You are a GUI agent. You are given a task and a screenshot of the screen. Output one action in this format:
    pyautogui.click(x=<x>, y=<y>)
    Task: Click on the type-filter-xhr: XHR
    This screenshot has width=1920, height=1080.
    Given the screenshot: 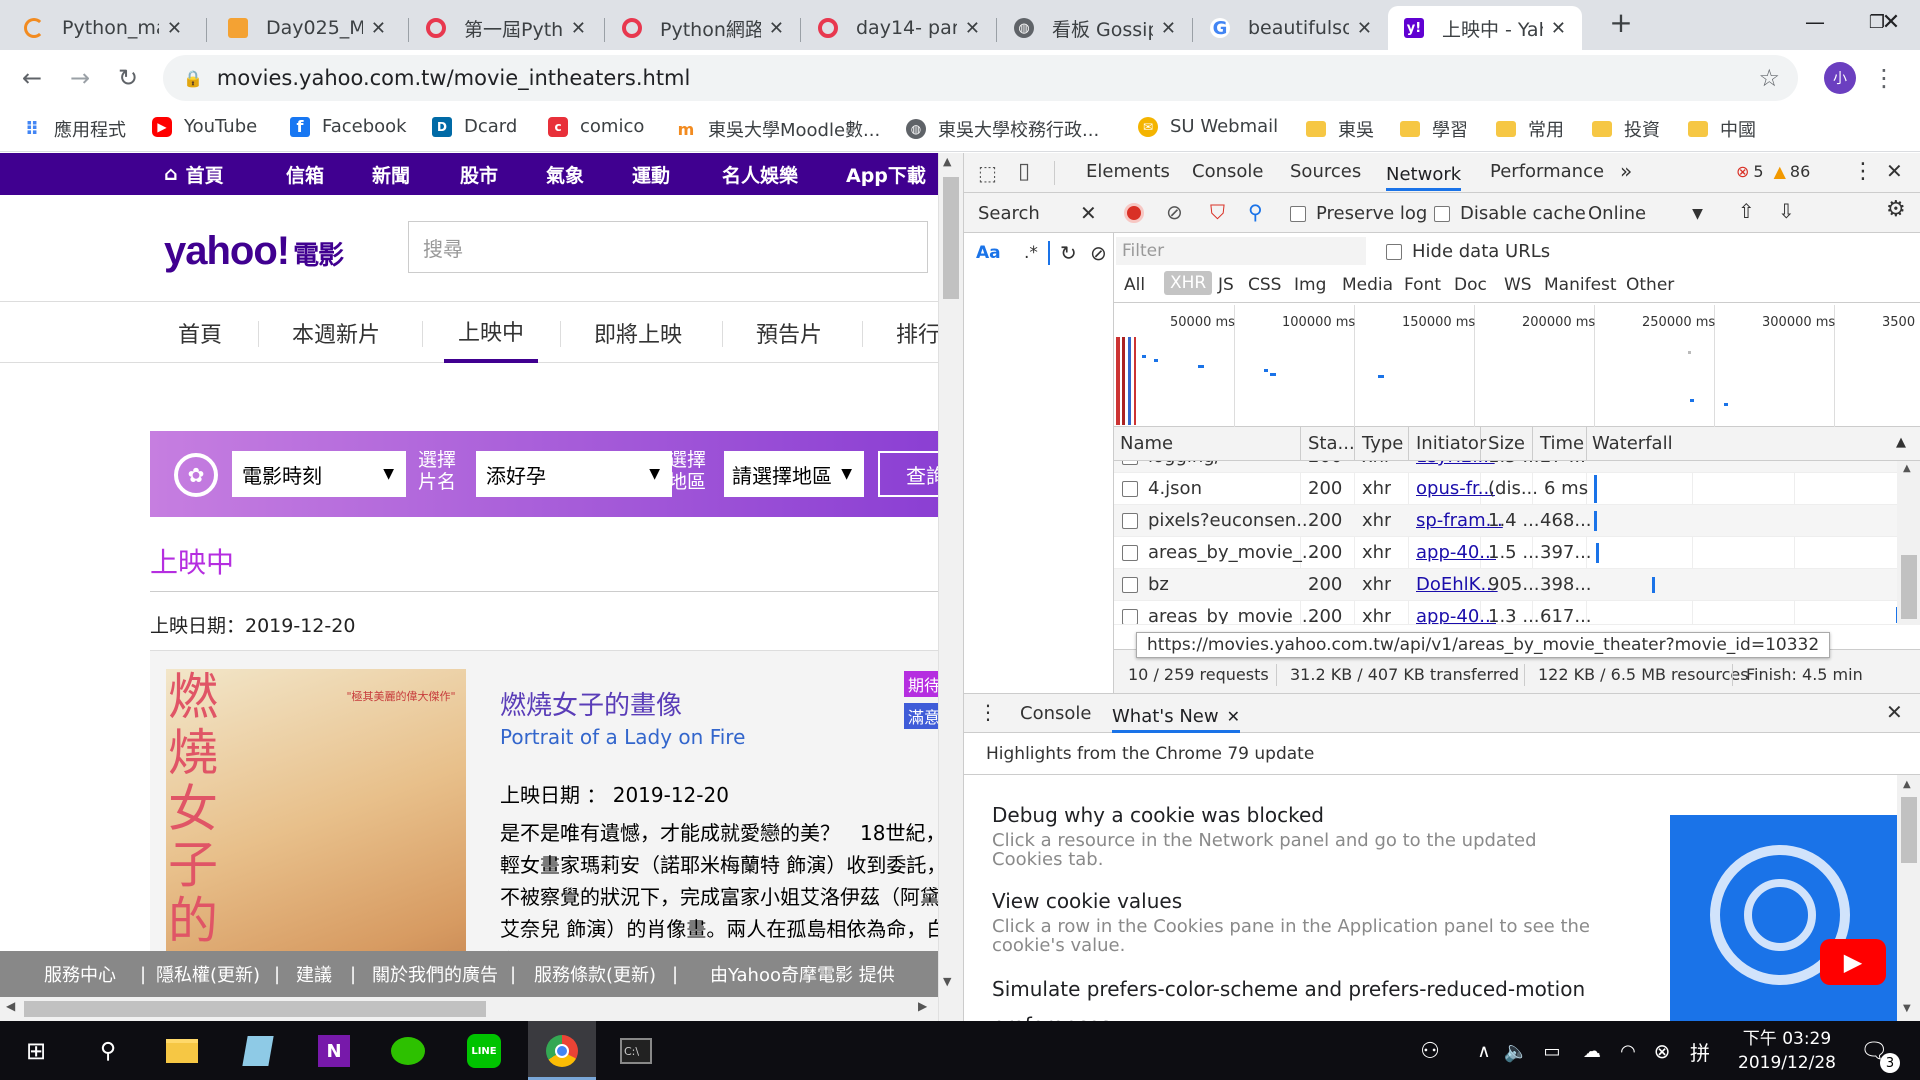 What is the action you would take?
    pyautogui.click(x=1188, y=283)
    